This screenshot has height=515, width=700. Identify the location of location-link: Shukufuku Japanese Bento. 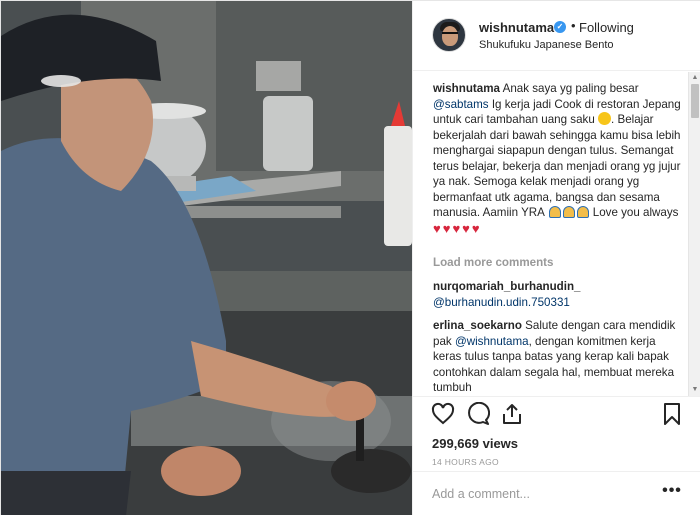
(546, 45).